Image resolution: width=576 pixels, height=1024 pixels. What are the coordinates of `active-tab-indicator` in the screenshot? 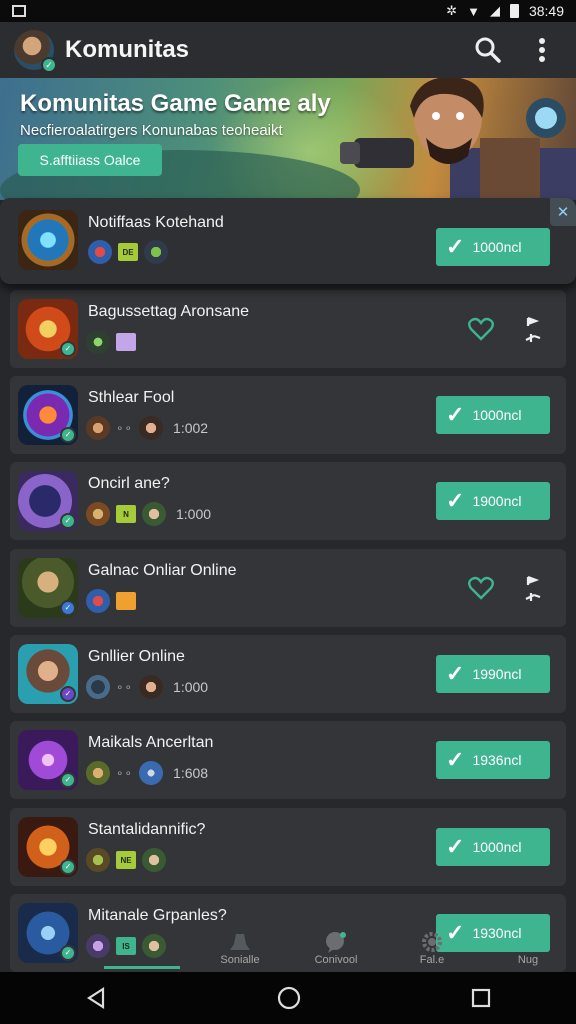 It's located at (142, 967).